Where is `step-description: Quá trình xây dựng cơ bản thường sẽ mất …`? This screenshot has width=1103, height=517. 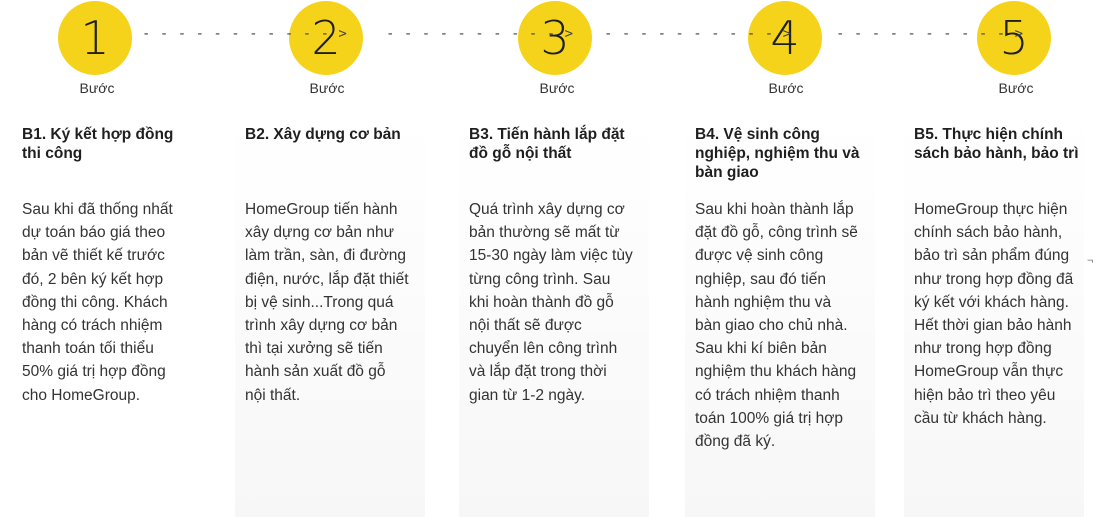 step-description: Quá trình xây dựng cơ bản thường sẽ mất … is located at coordinates (551, 302).